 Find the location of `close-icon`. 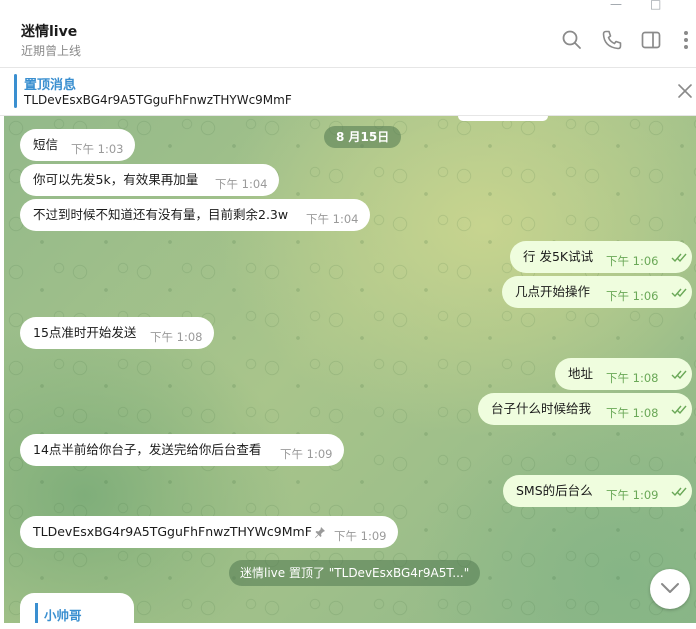

close-icon is located at coordinates (685, 91).